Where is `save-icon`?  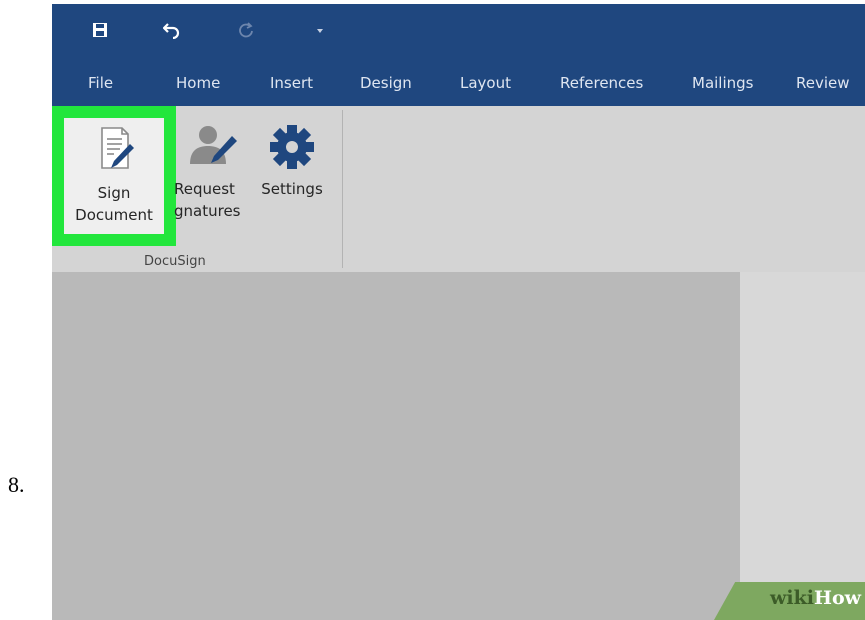 save-icon is located at coordinates (100, 30).